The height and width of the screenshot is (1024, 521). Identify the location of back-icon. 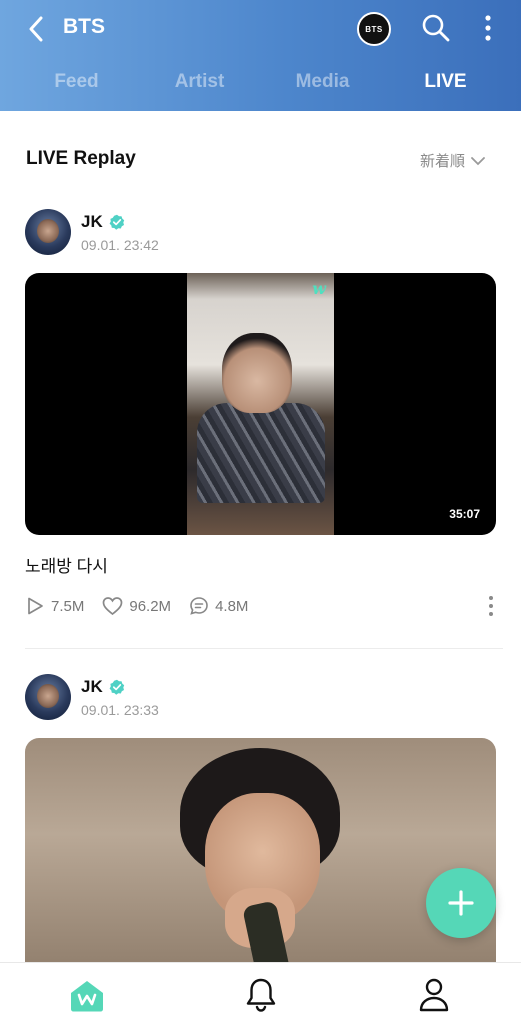
(36, 29).